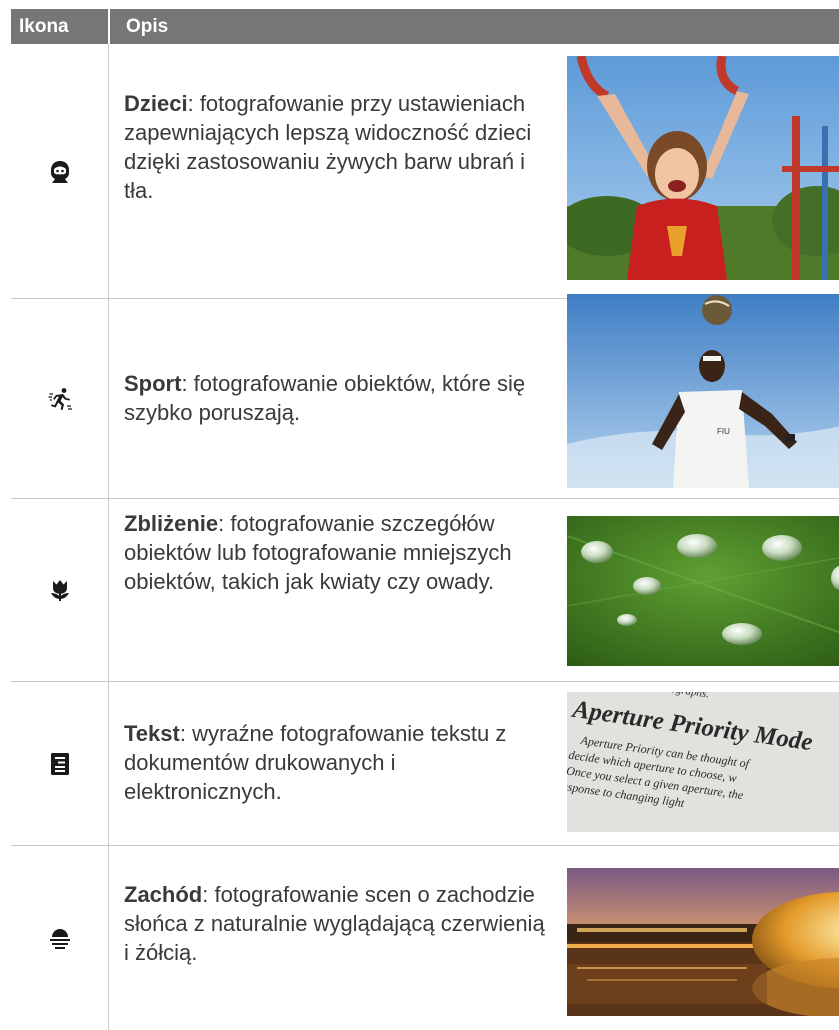 Image resolution: width=839 pixels, height=1030 pixels. I want to click on header-icon-column: Ikona, so click(44, 26).